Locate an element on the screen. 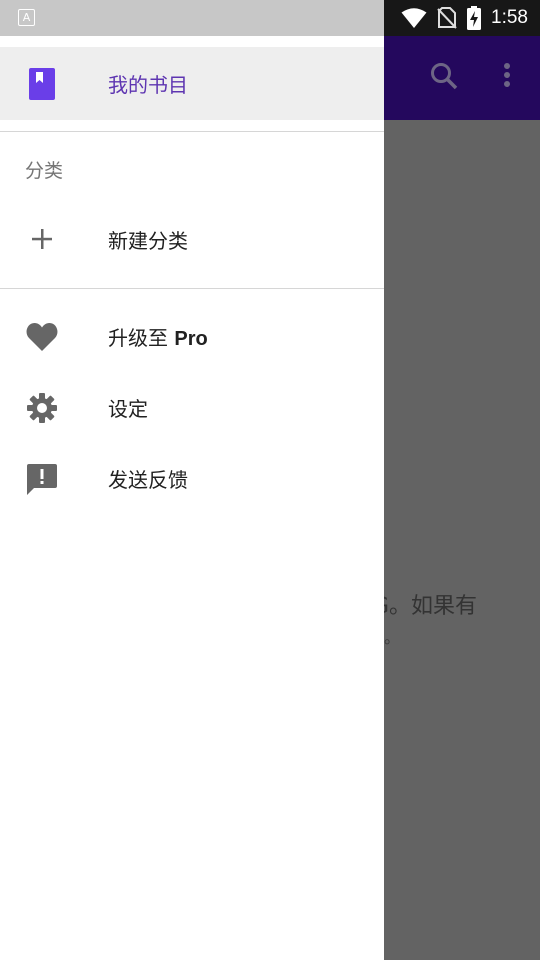  status-time: 1:58 is located at coordinates (509, 17).